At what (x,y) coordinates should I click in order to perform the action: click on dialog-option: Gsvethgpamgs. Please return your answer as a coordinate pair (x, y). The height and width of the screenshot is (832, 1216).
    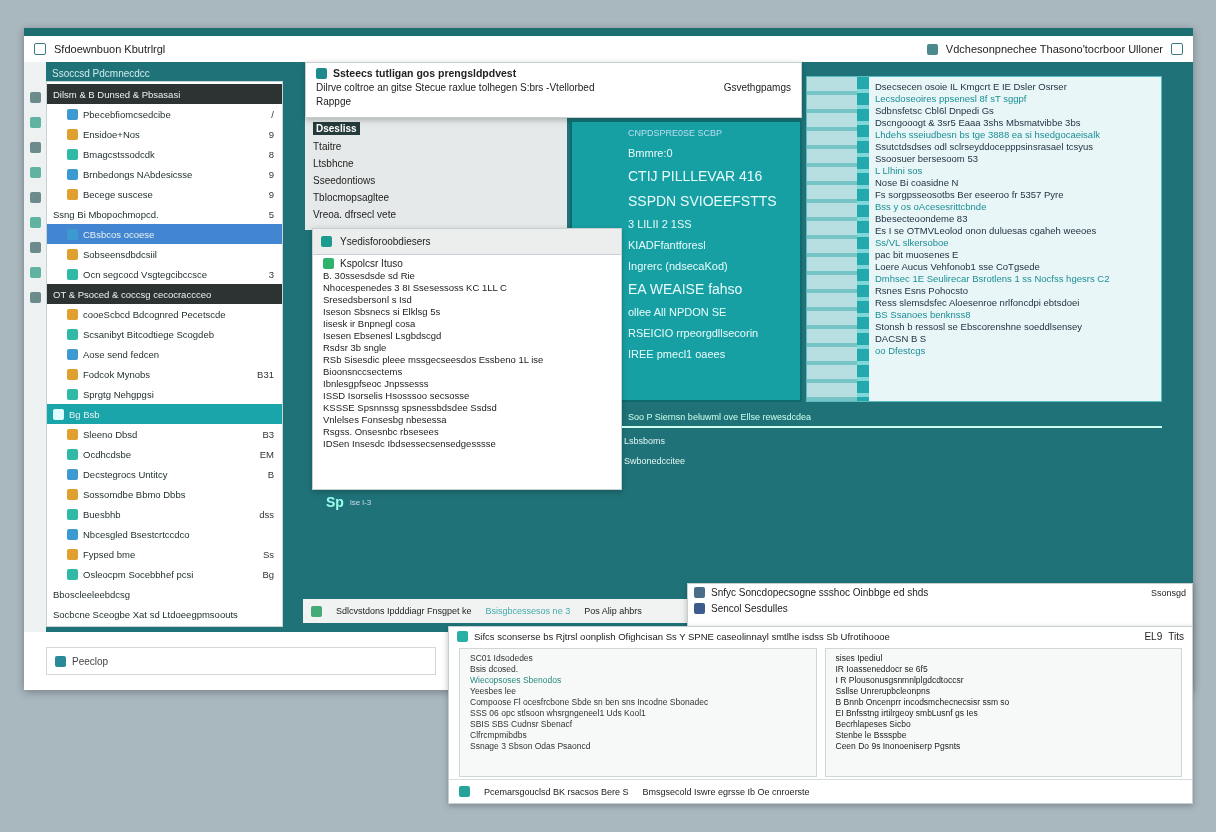
    Looking at the image, I should click on (757, 87).